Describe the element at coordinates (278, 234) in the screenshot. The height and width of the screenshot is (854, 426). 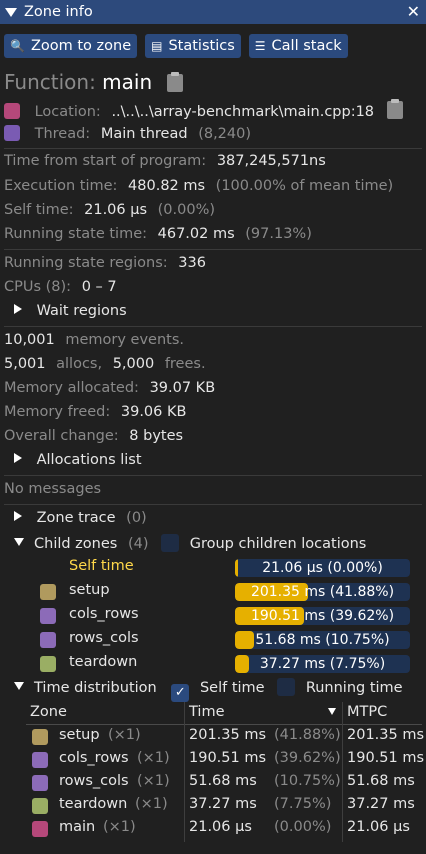
I see `running-state-time-pct: (97.13%)` at that location.